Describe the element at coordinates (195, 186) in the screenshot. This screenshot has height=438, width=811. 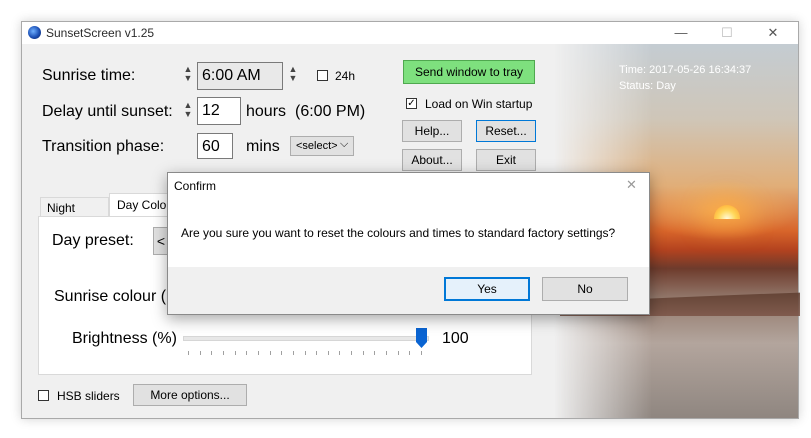
I see `dialog-title: Confirm` at that location.